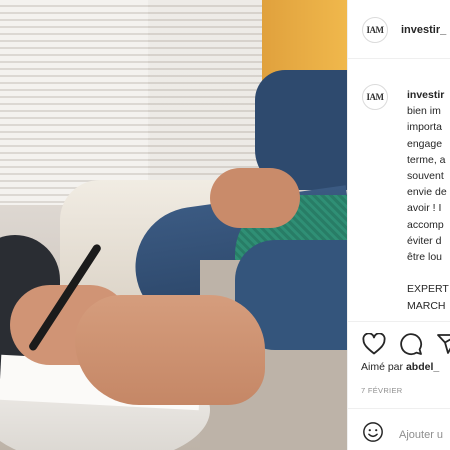 The width and height of the screenshot is (450, 450). I want to click on post-actions, so click(406, 344).